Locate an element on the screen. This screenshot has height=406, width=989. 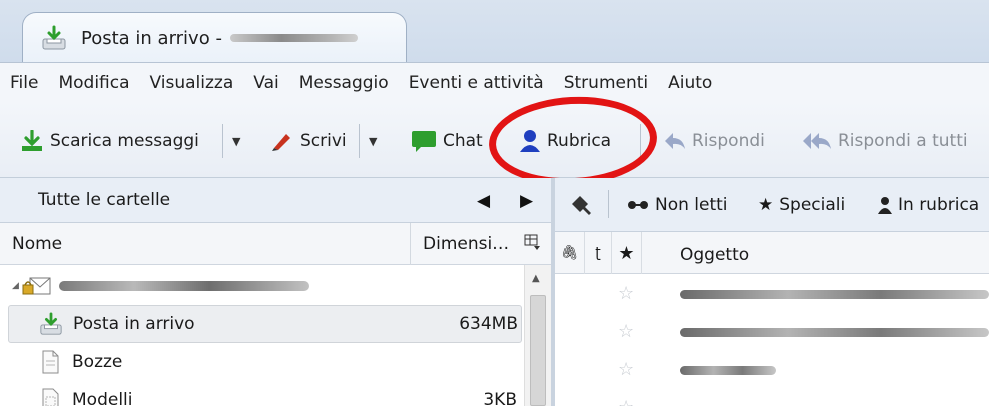
menu-eventi: Eventi e attività is located at coordinates (476, 83).